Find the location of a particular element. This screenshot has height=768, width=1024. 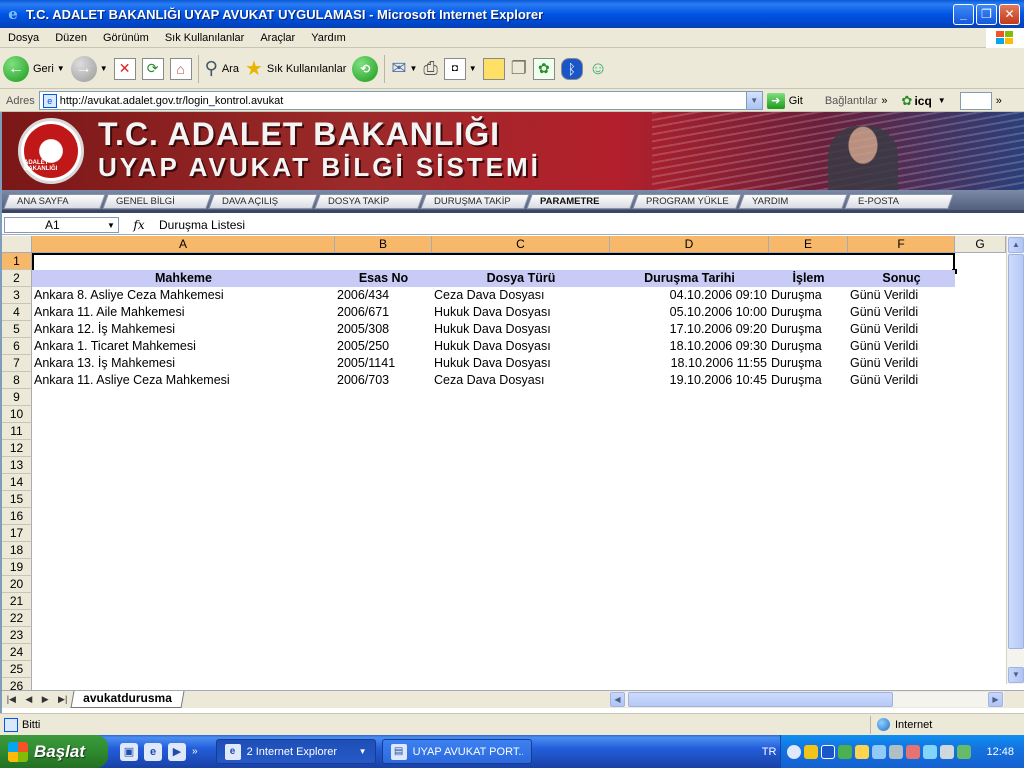

table-cell: 2006/703 is located at coordinates (383, 380).